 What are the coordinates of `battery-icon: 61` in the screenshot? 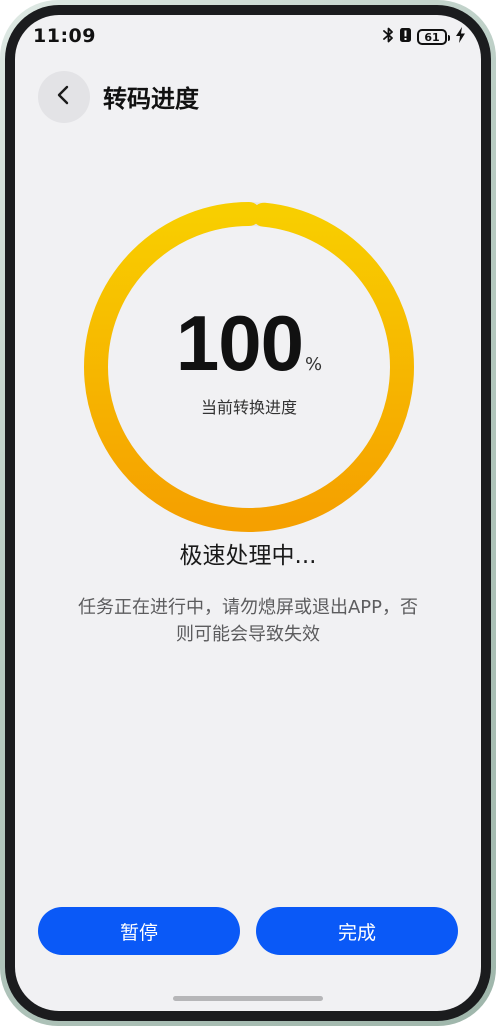 It's located at (433, 37).